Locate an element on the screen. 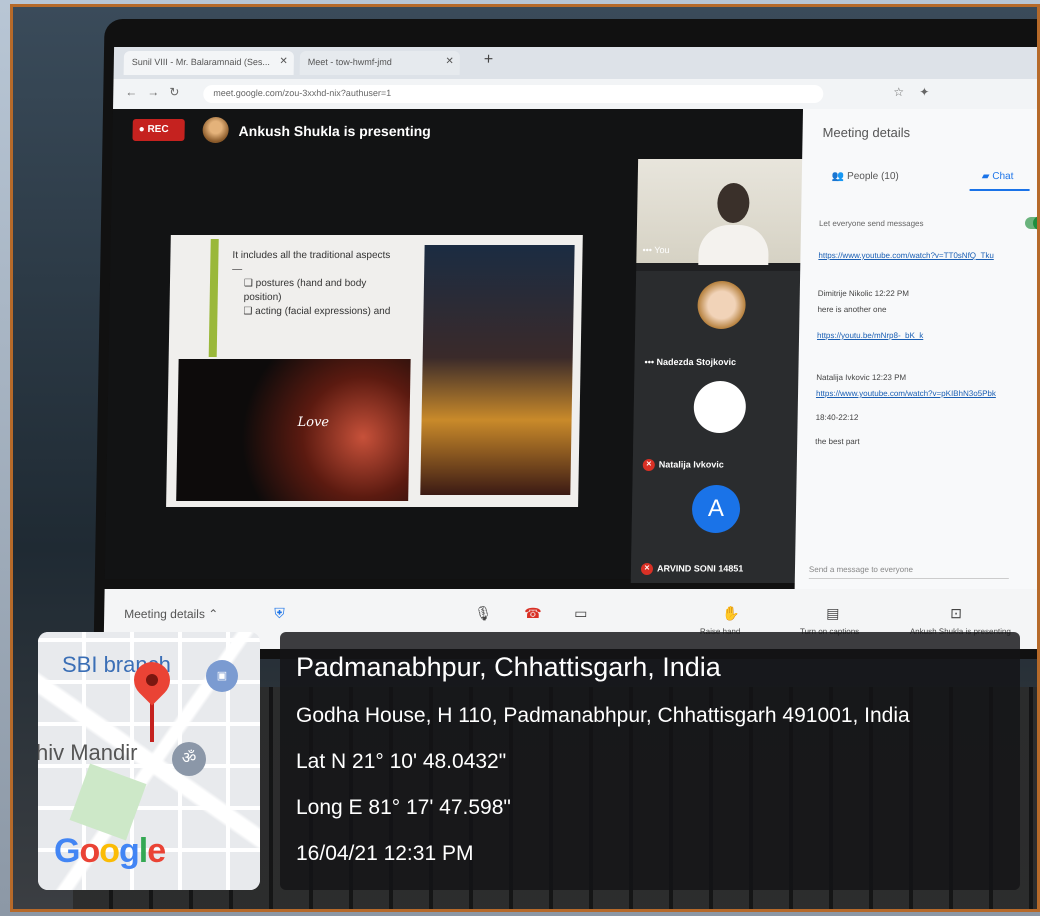 This screenshot has width=1040, height=916. back-icon: ← is located at coordinates (131, 92).